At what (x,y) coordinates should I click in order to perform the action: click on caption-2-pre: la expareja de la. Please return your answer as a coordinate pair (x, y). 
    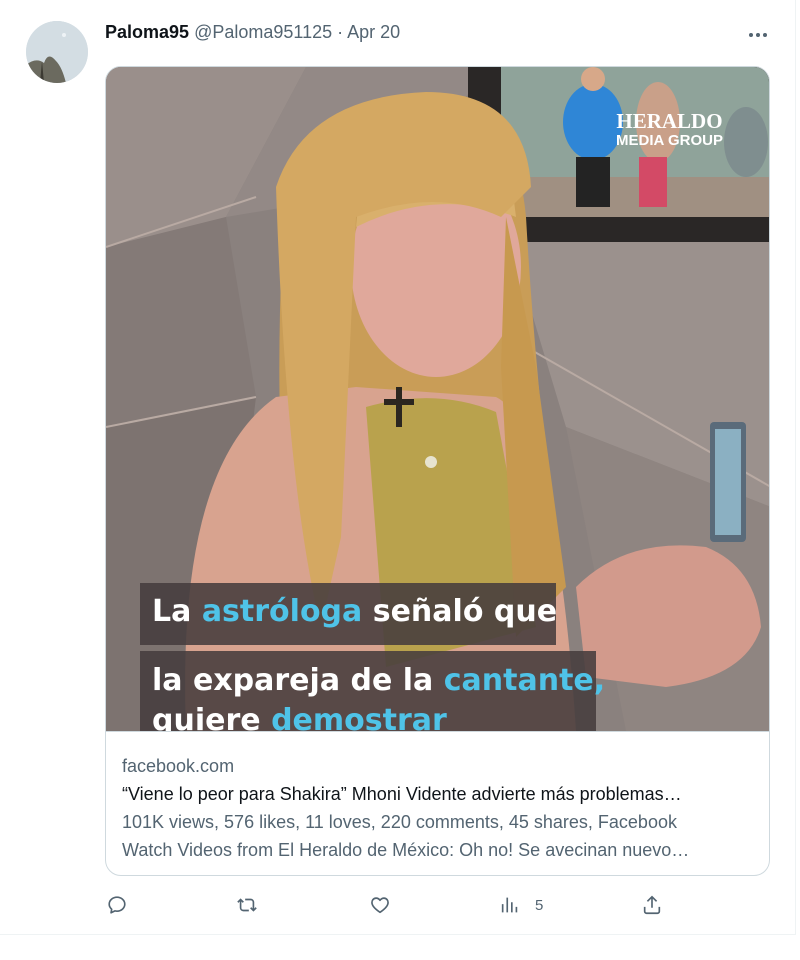
    Looking at the image, I should click on (298, 680).